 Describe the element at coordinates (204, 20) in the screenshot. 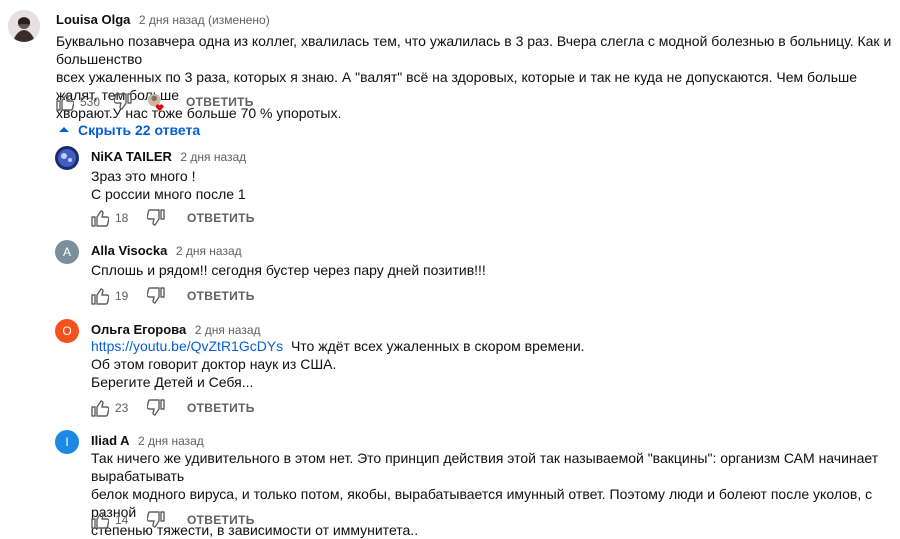

I see `comment-date: 2 дня назад (изменено)` at that location.